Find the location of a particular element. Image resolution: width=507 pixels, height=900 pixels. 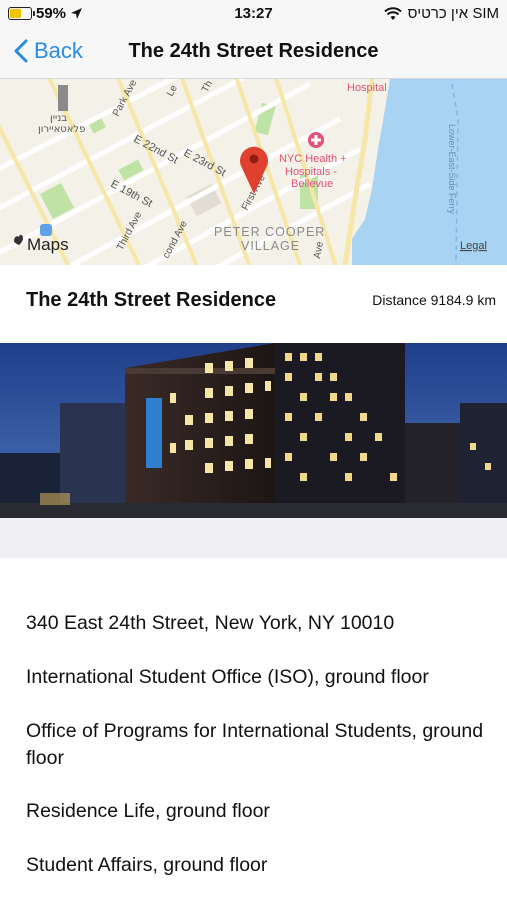

detail-residence-life: Residence Life, ground floor is located at coordinates (148, 811).